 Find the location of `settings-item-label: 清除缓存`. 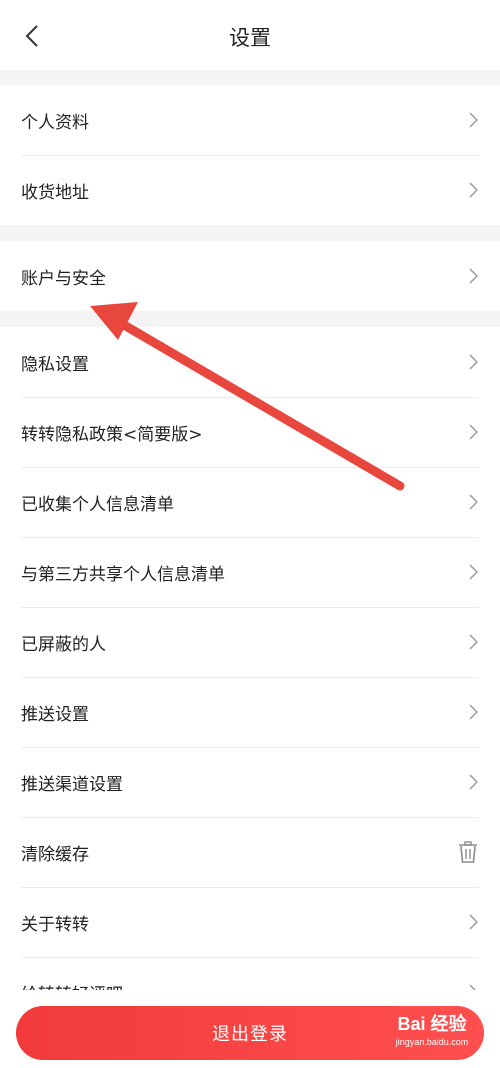

settings-item-label: 清除缓存 is located at coordinates (55, 854).